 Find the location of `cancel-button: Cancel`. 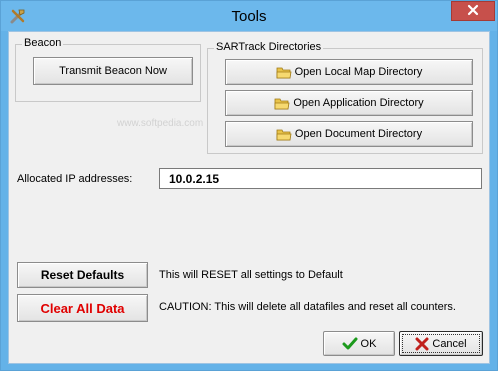

cancel-button: Cancel is located at coordinates (441, 343).